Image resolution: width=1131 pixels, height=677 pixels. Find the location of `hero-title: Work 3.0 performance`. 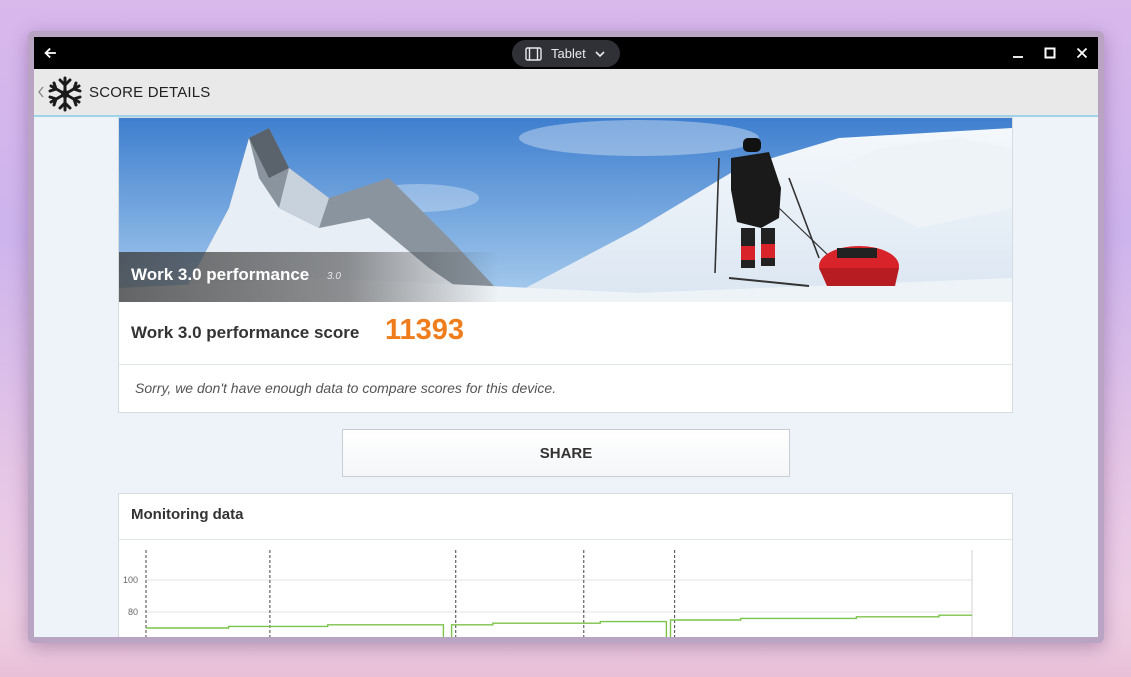

hero-title: Work 3.0 performance is located at coordinates (220, 274).